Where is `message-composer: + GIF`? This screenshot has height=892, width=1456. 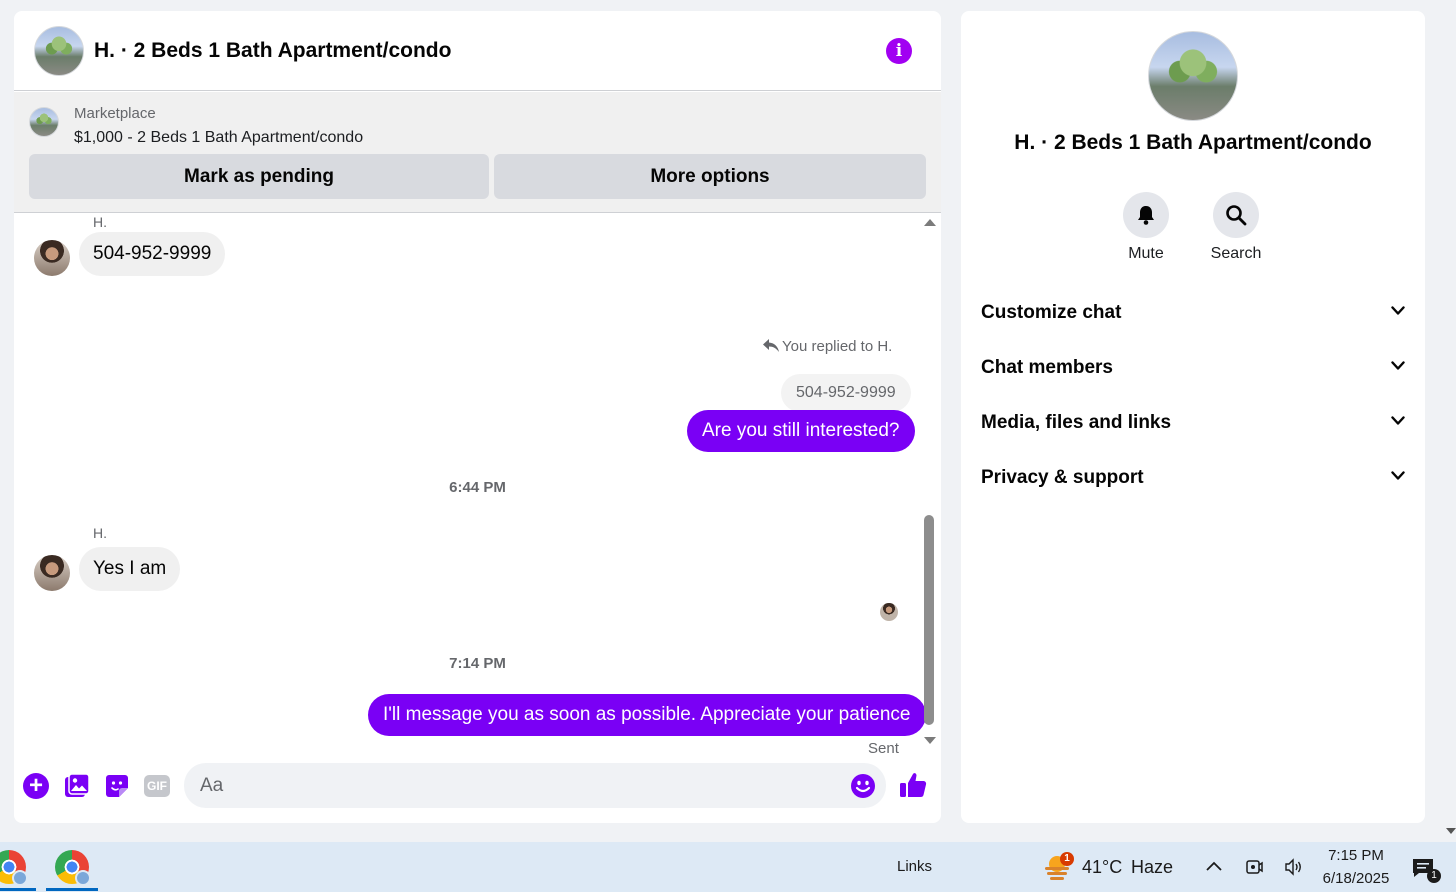 message-composer: + GIF is located at coordinates (477, 786).